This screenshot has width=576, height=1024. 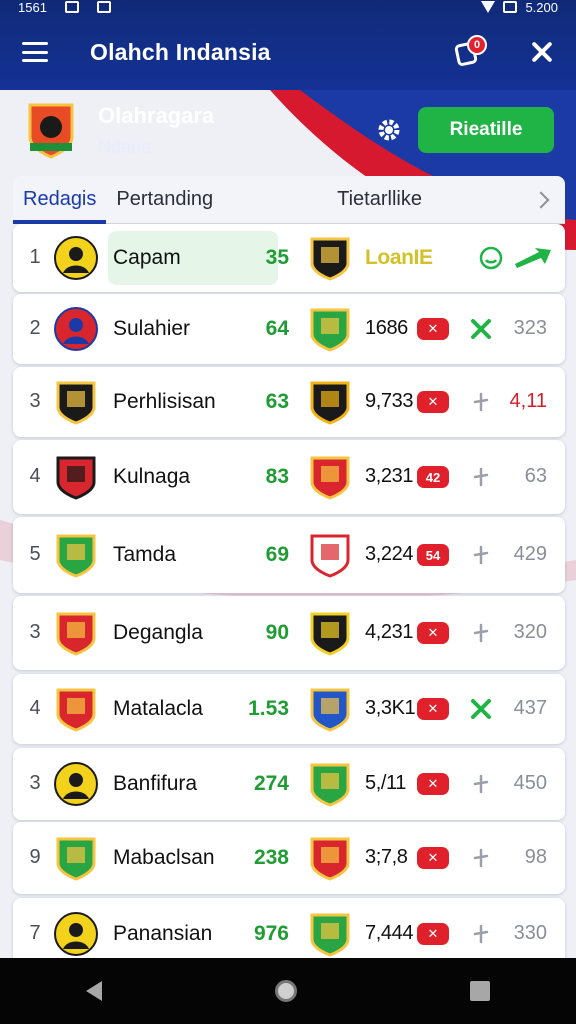 I want to click on tab-bar: Redagis Pertanding Tietarllike, so click(x=289, y=200).